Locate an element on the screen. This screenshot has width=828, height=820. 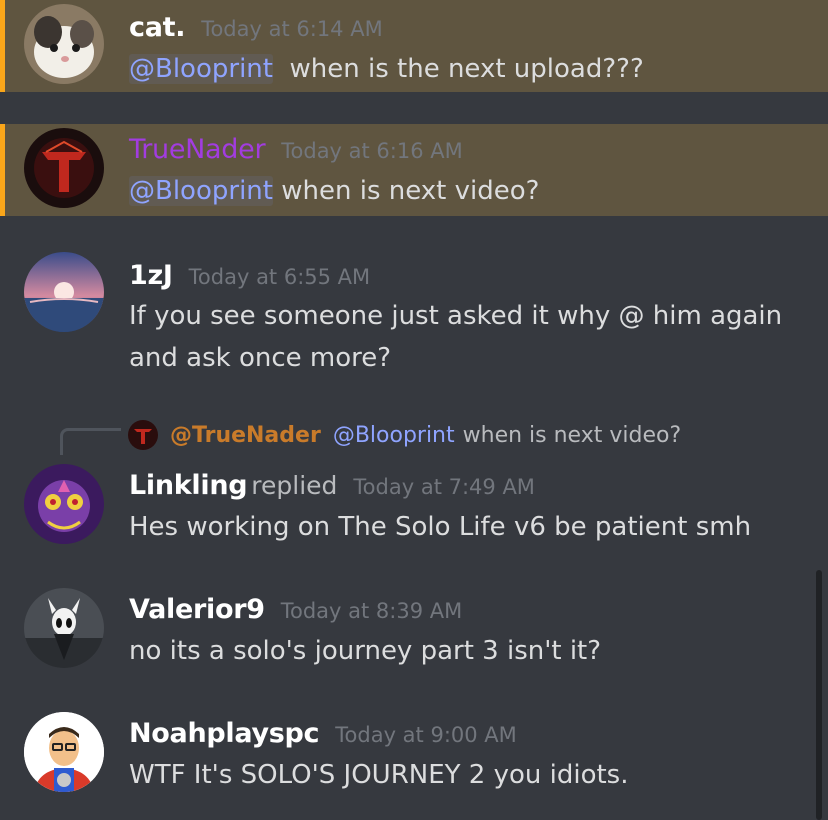
avatar-cat is located at coordinates (64, 44).